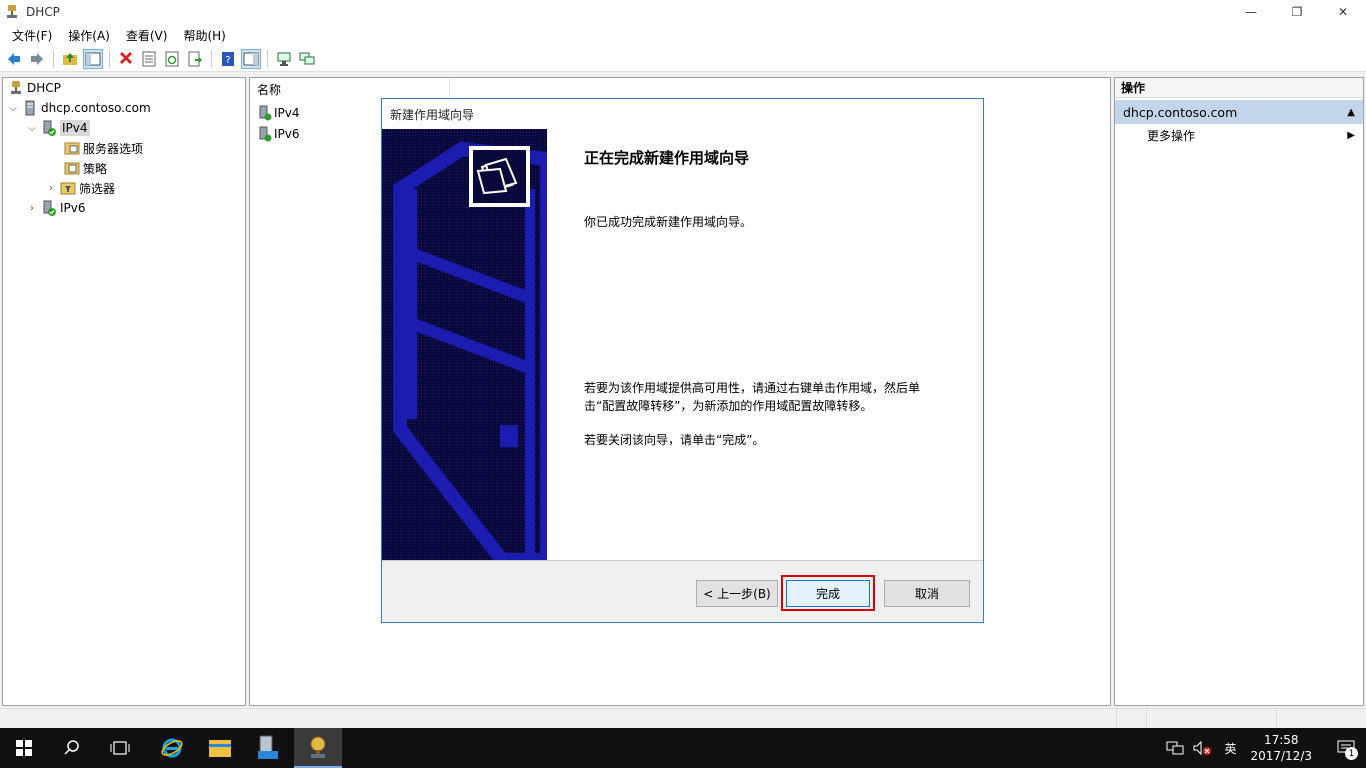 The height and width of the screenshot is (768, 1366). I want to click on menu-action: 操作(A), so click(89, 35).